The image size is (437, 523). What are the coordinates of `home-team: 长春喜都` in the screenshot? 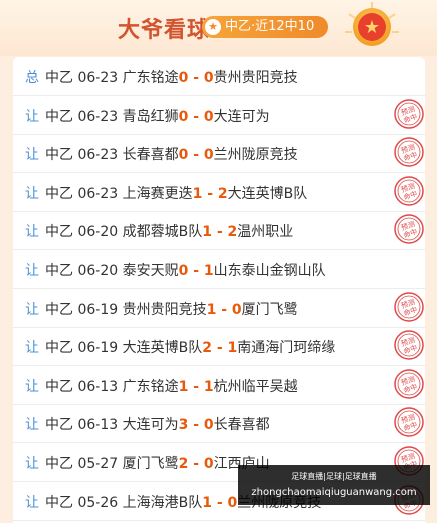 It's located at (150, 155).